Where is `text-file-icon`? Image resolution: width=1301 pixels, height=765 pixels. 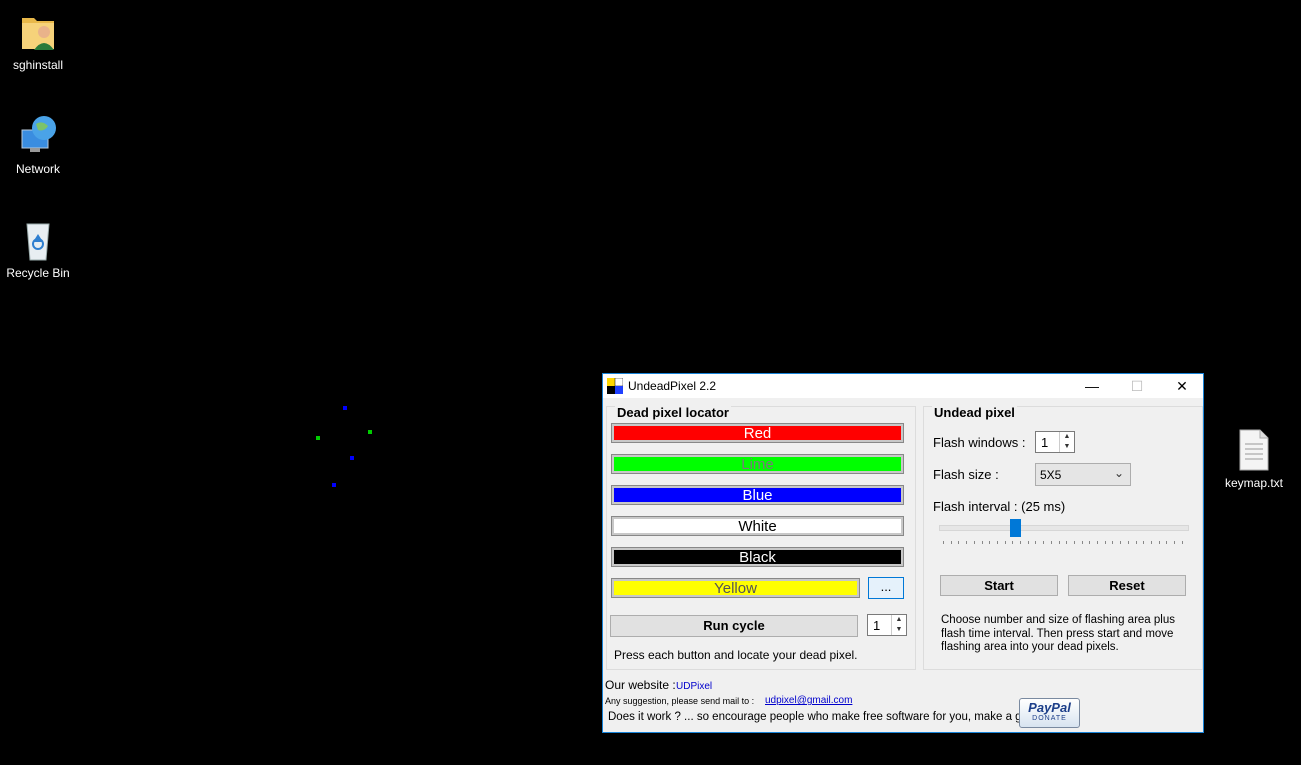
text-file-icon is located at coordinates (1254, 450).